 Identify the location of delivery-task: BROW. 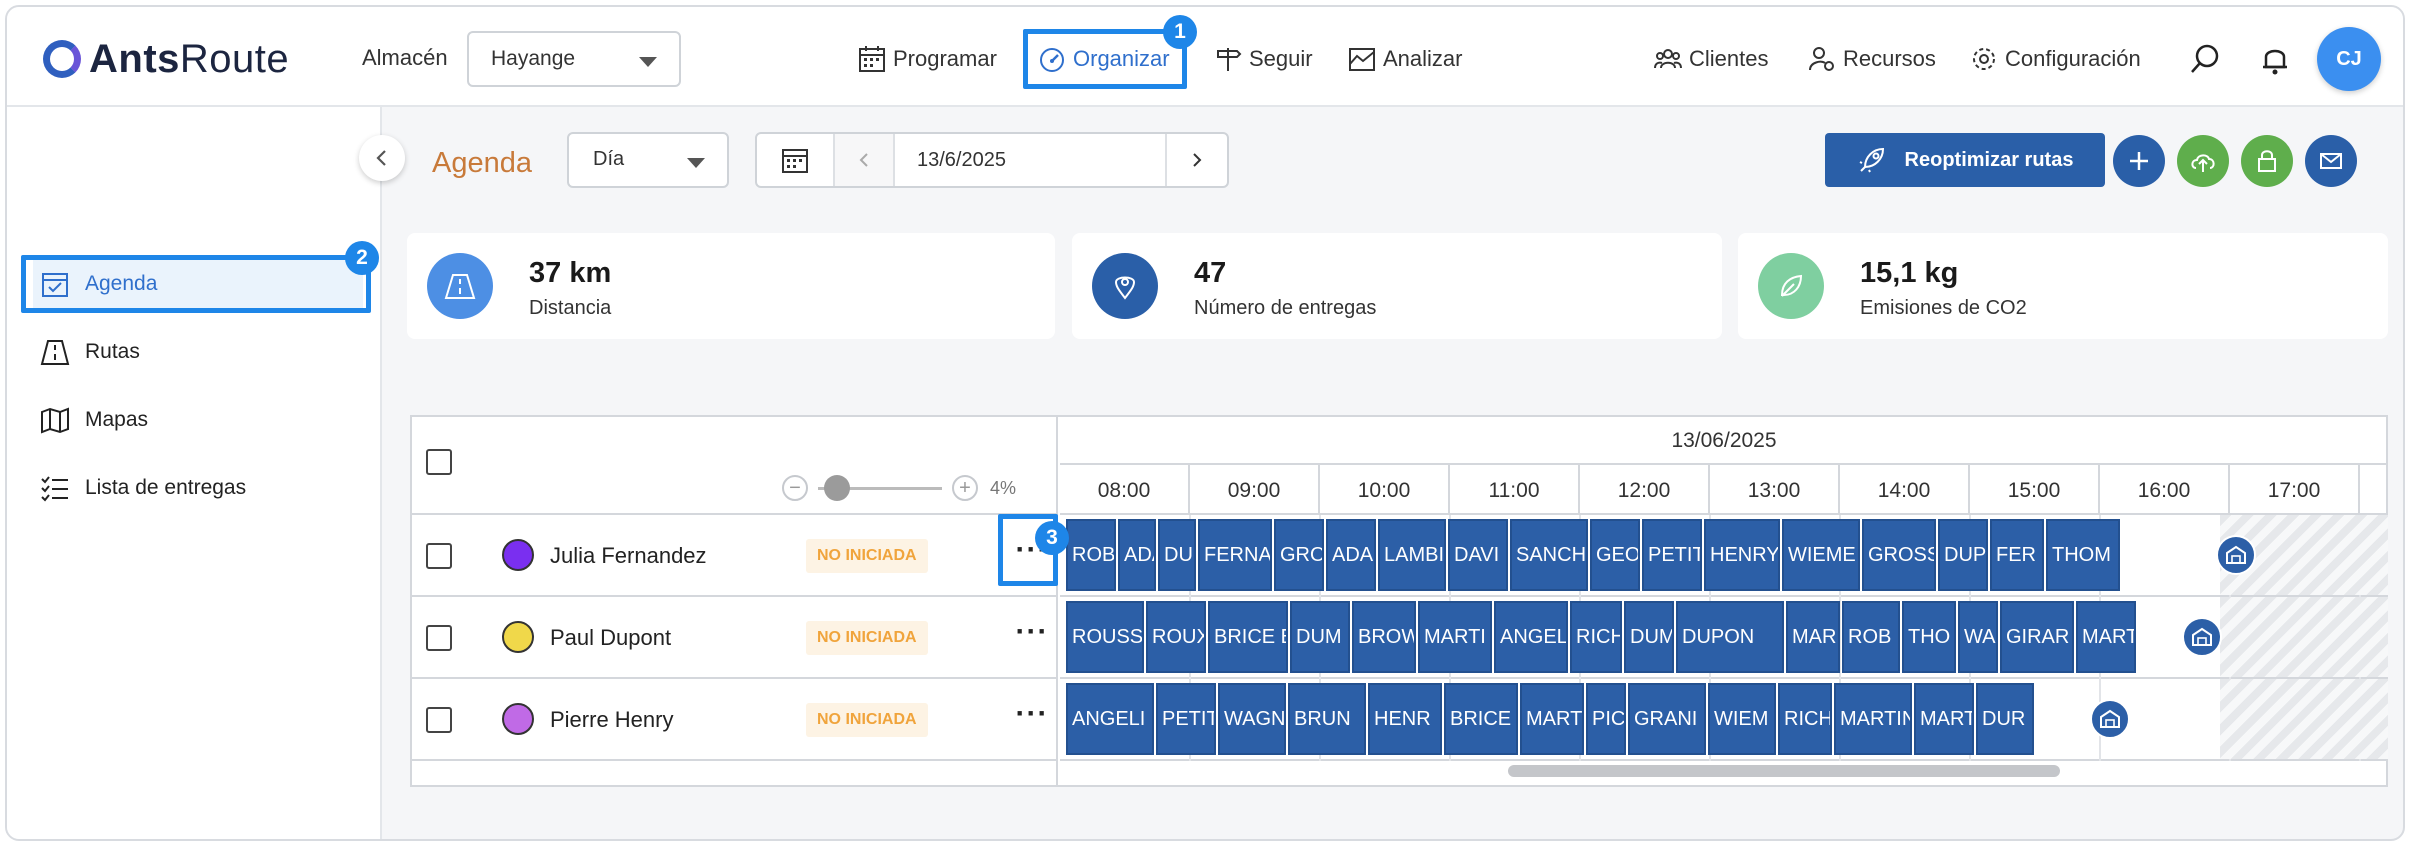
(1384, 637).